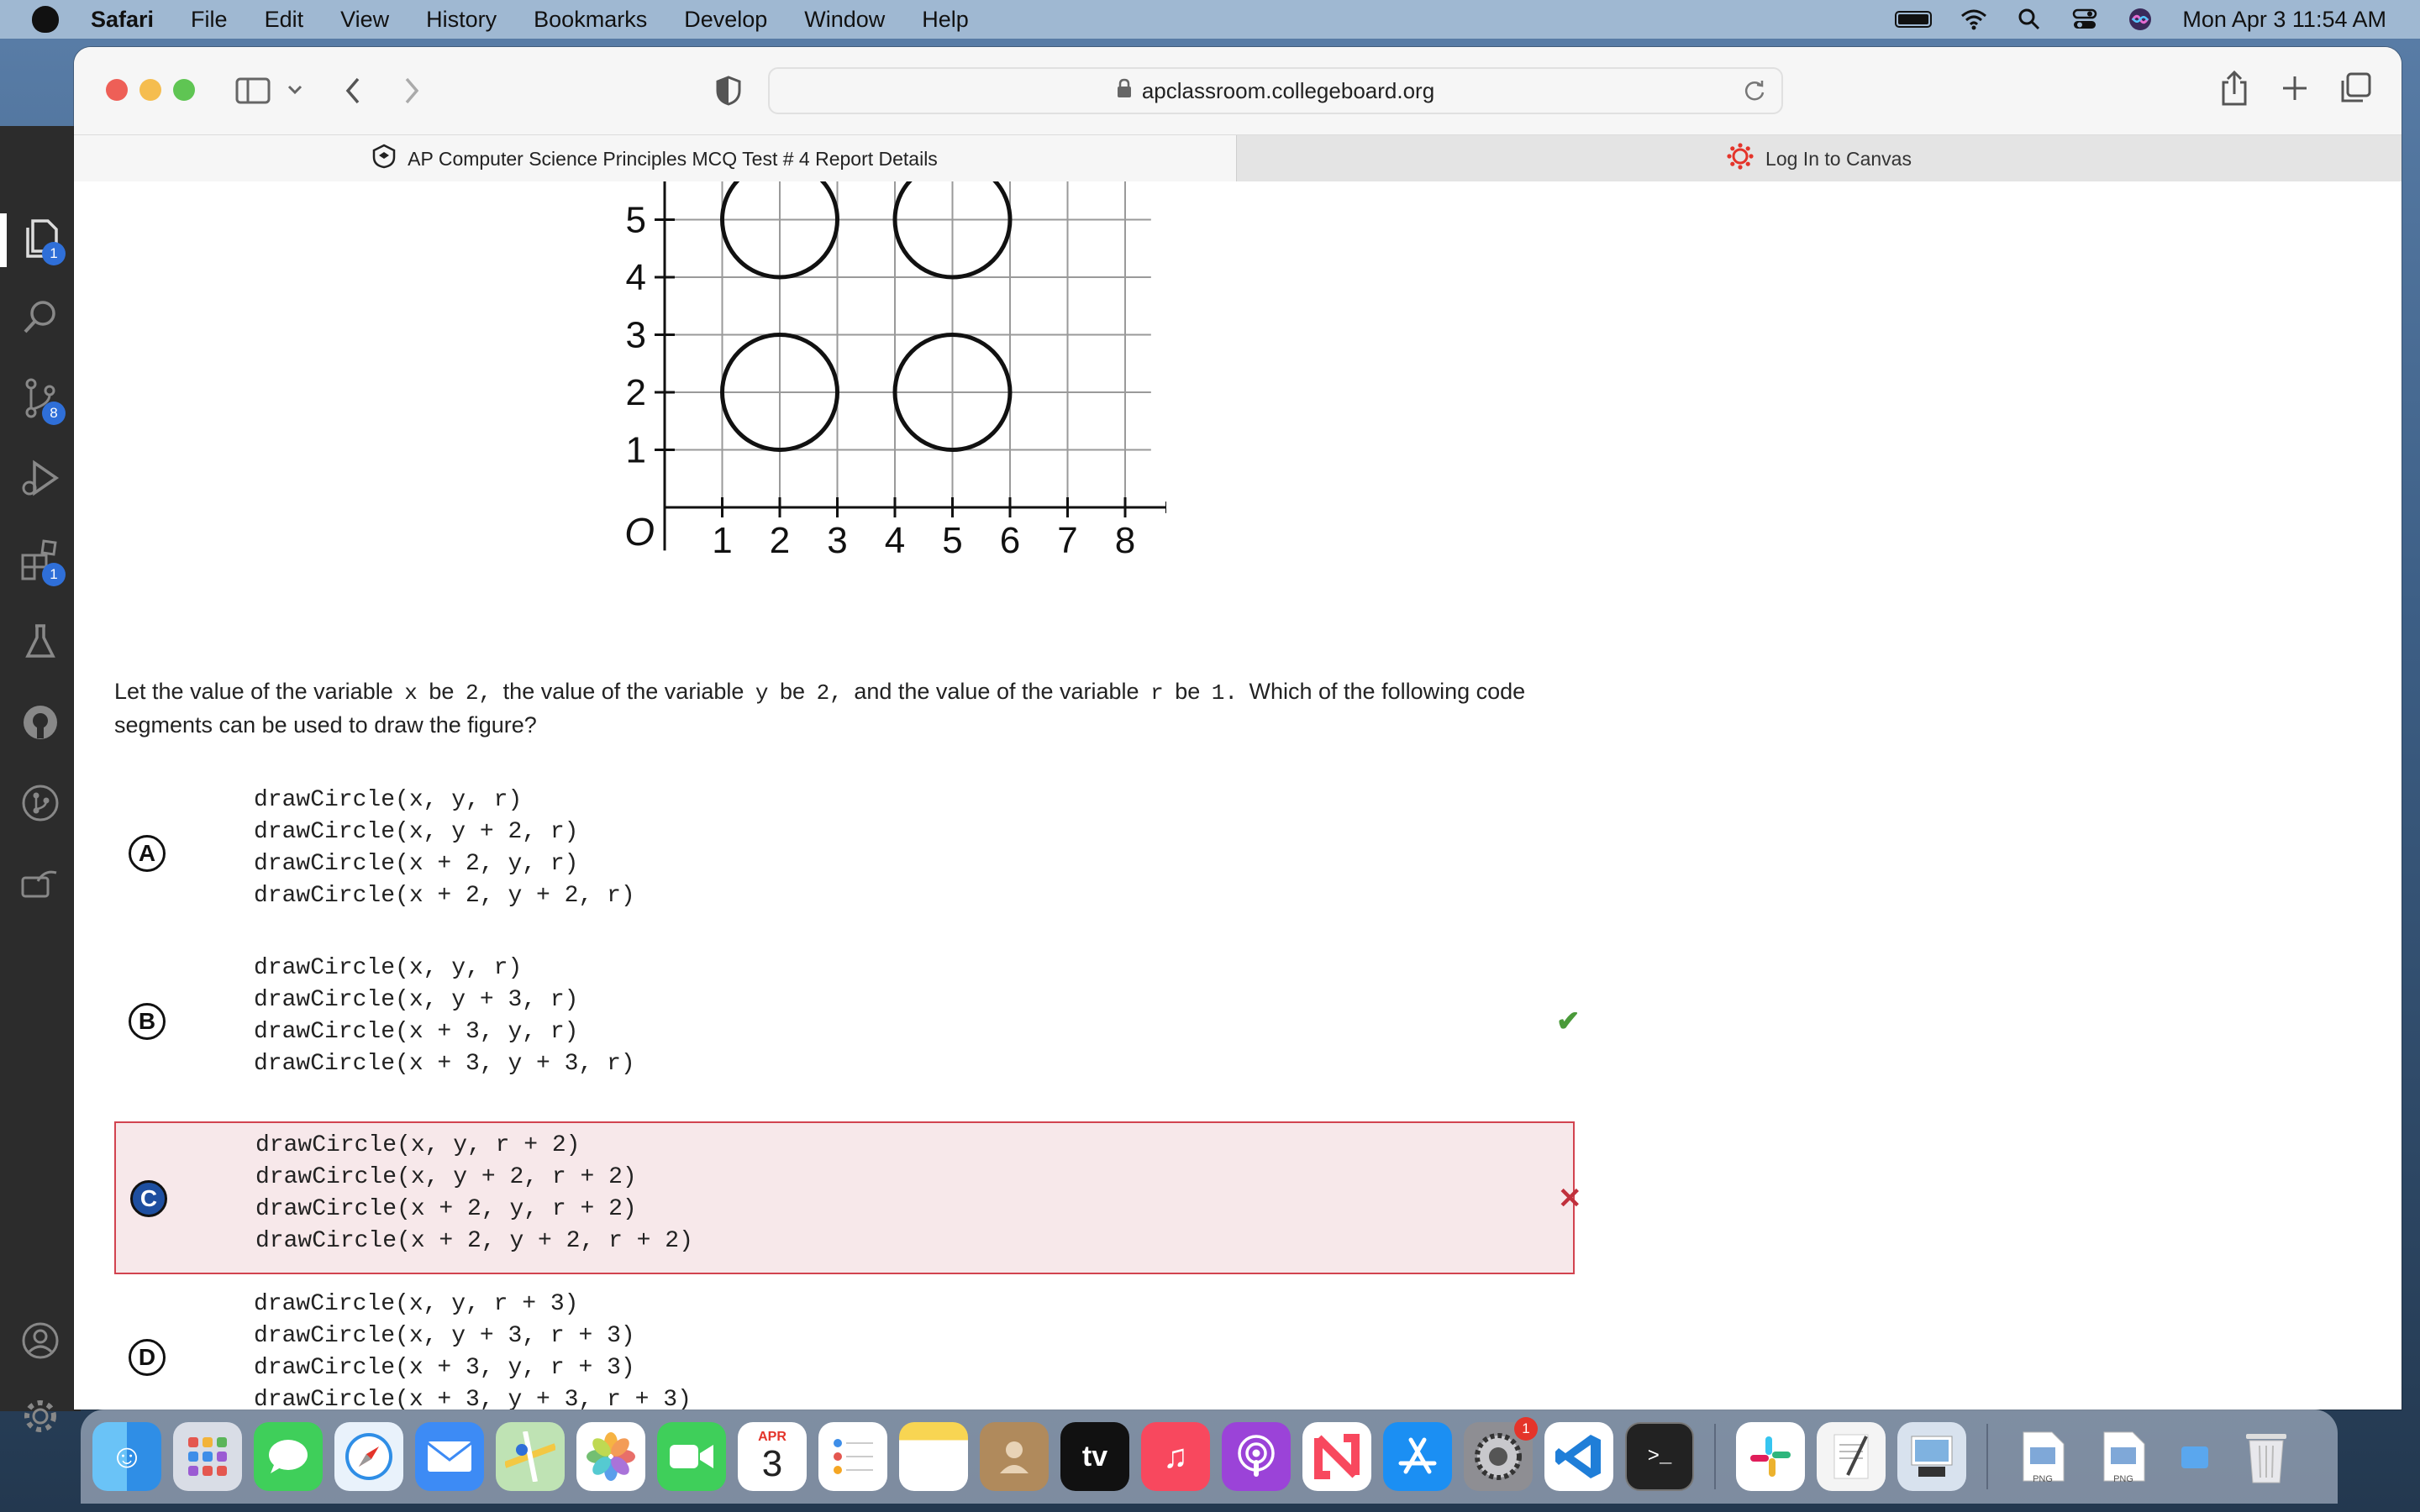 This screenshot has width=2420, height=1512. What do you see at coordinates (2030, 19) in the screenshot?
I see `spotlight-search-icon` at bounding box center [2030, 19].